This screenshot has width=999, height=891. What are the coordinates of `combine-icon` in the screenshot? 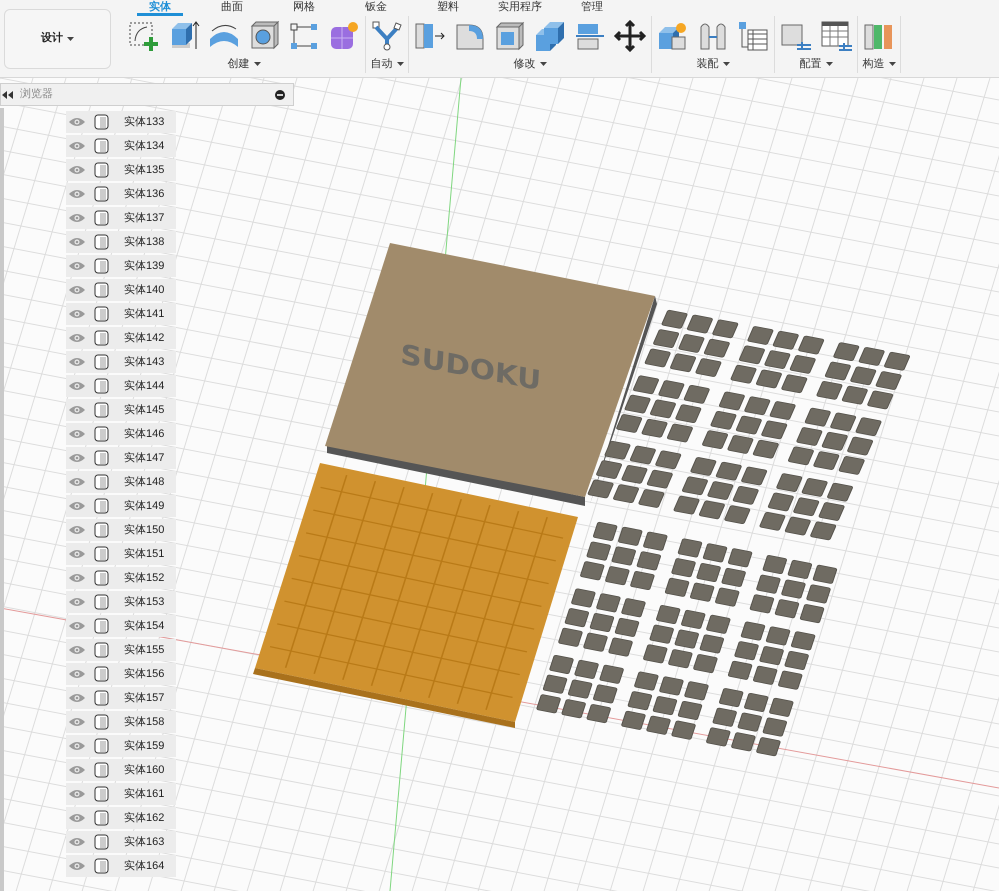 It's located at (550, 36).